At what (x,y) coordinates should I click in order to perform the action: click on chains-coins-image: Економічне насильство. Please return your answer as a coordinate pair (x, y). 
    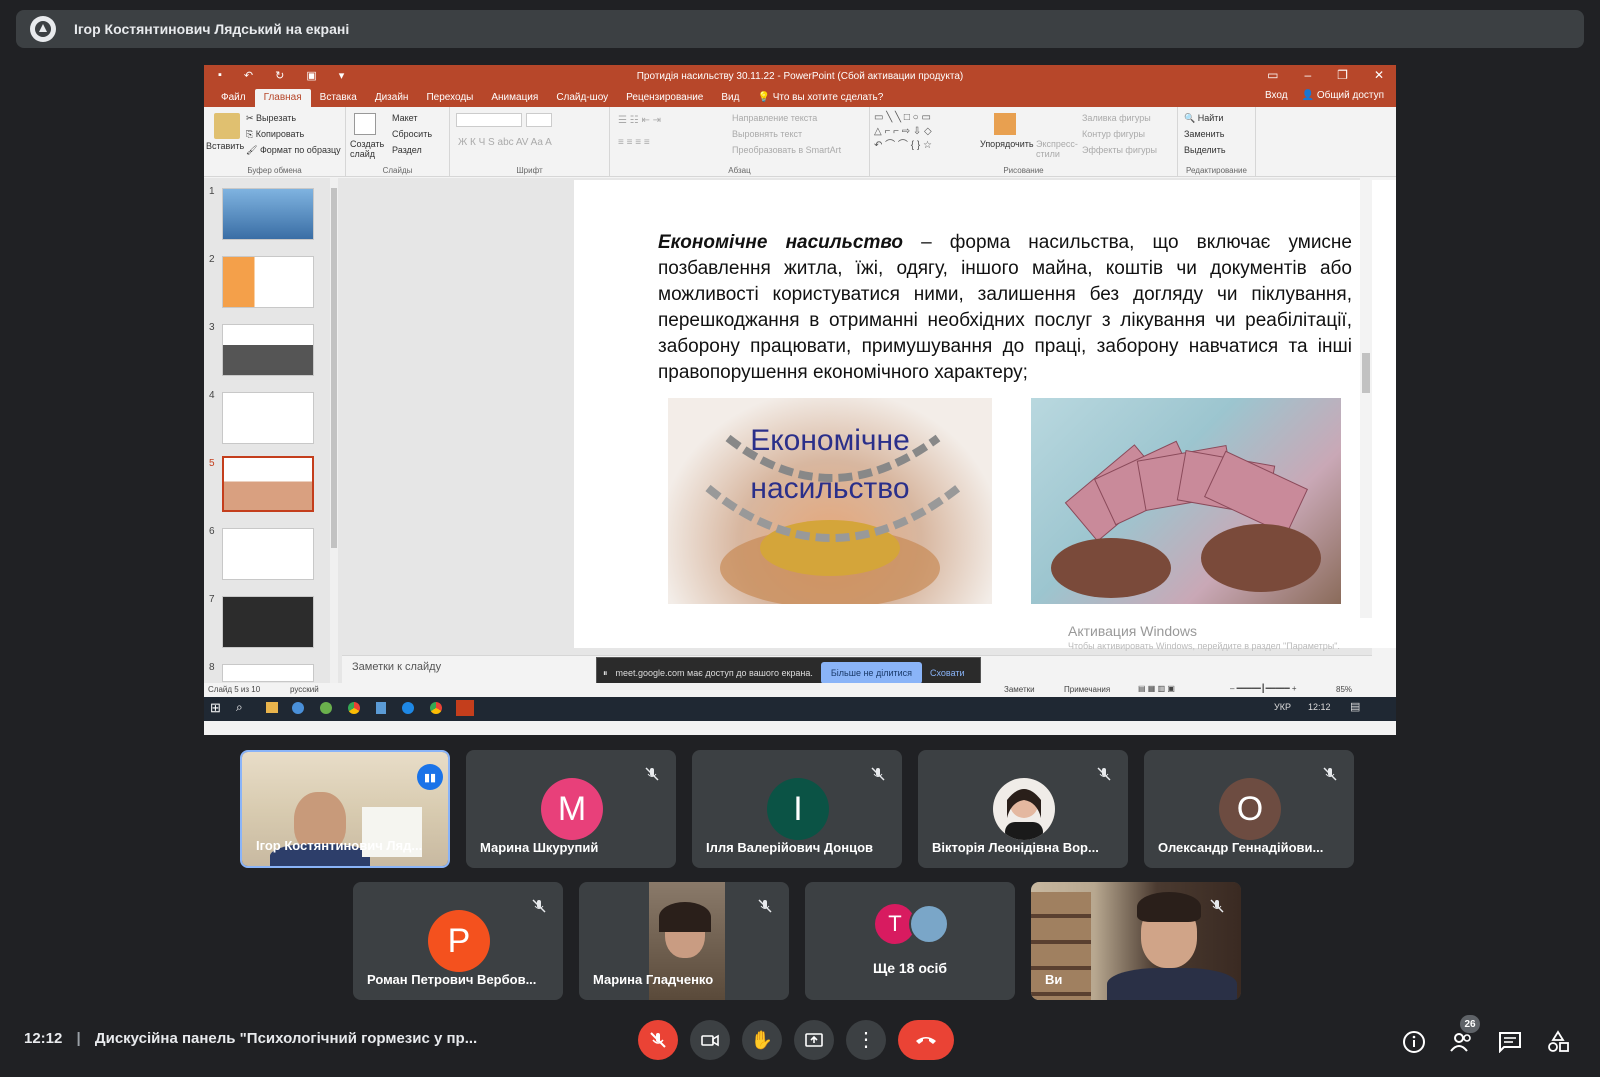
    Looking at the image, I should click on (830, 501).